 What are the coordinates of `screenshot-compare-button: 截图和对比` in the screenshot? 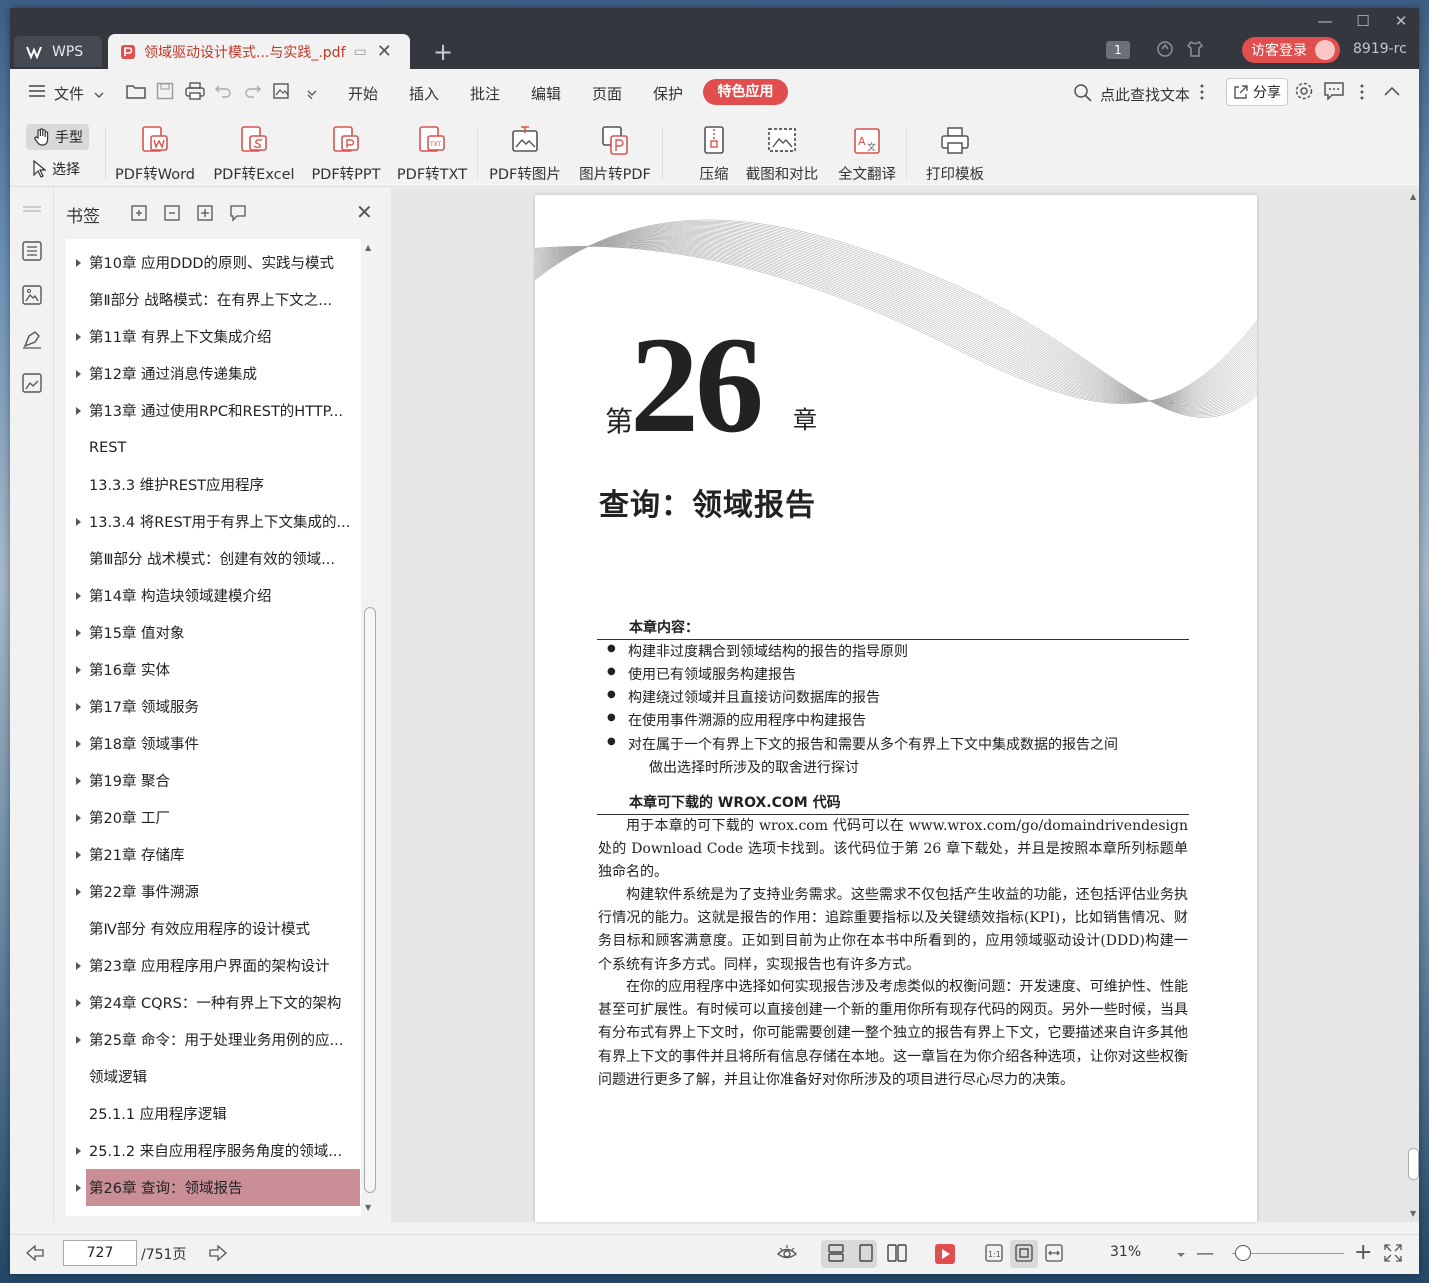 It's located at (782, 154).